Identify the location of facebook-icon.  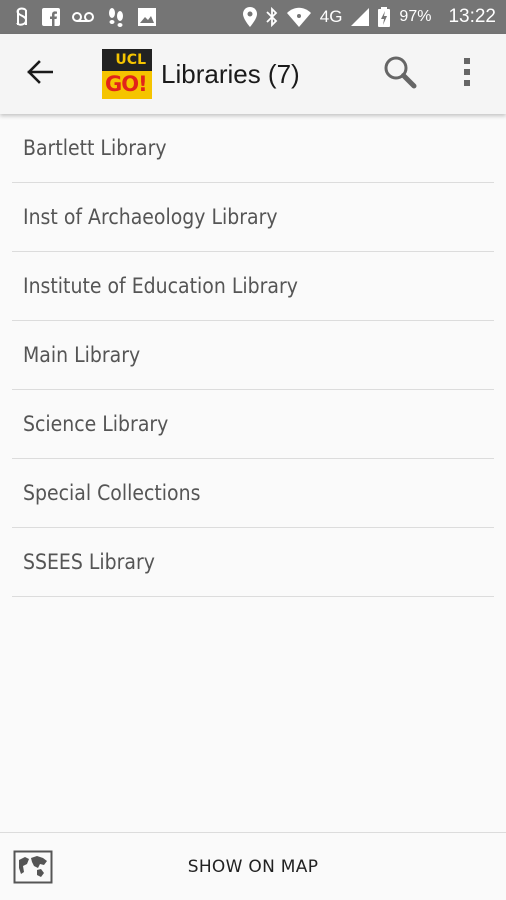
(51, 17).